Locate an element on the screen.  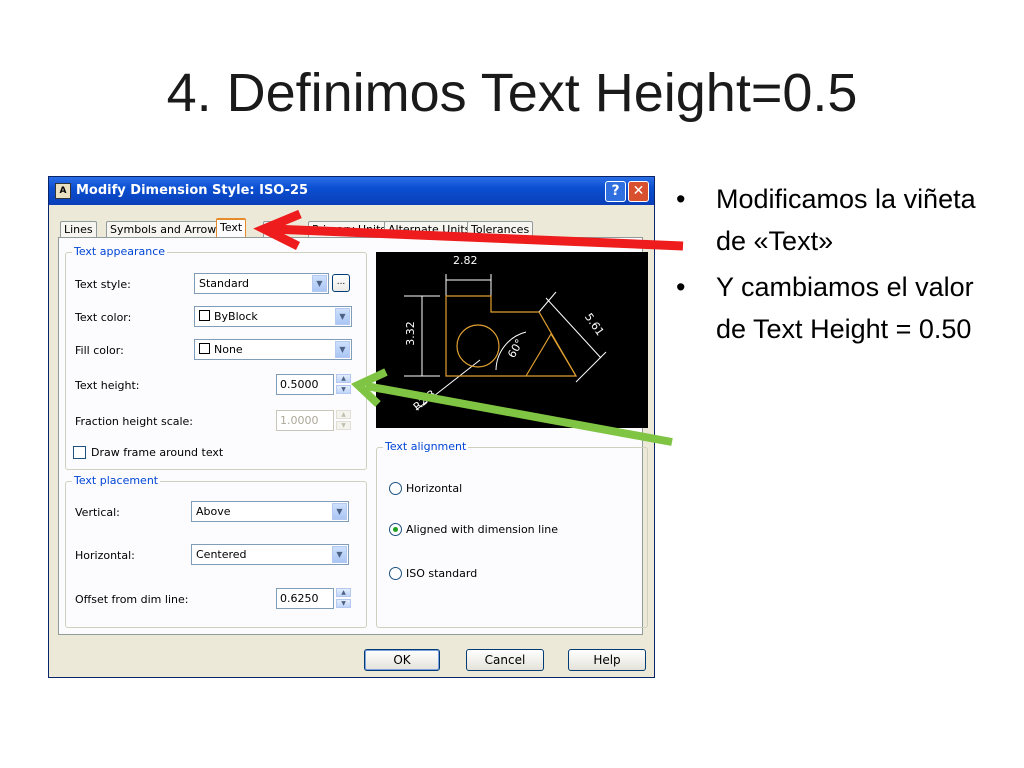
text-color-select: ByBlock ▼ is located at coordinates (273, 316).